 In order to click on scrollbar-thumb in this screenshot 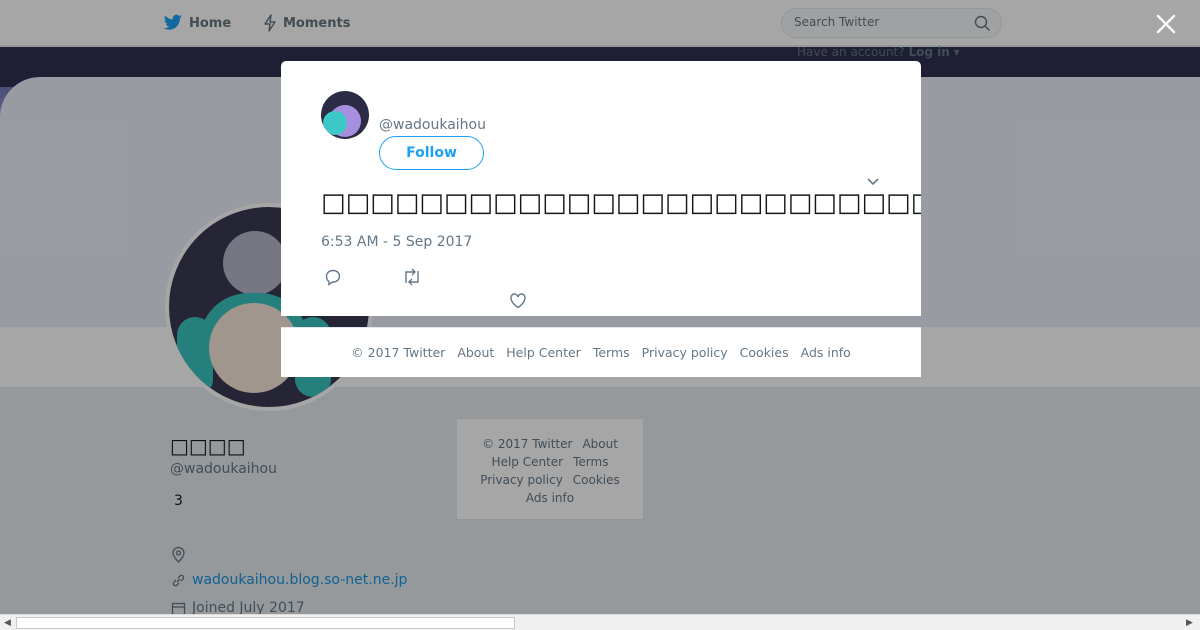, I will do `click(265, 623)`.